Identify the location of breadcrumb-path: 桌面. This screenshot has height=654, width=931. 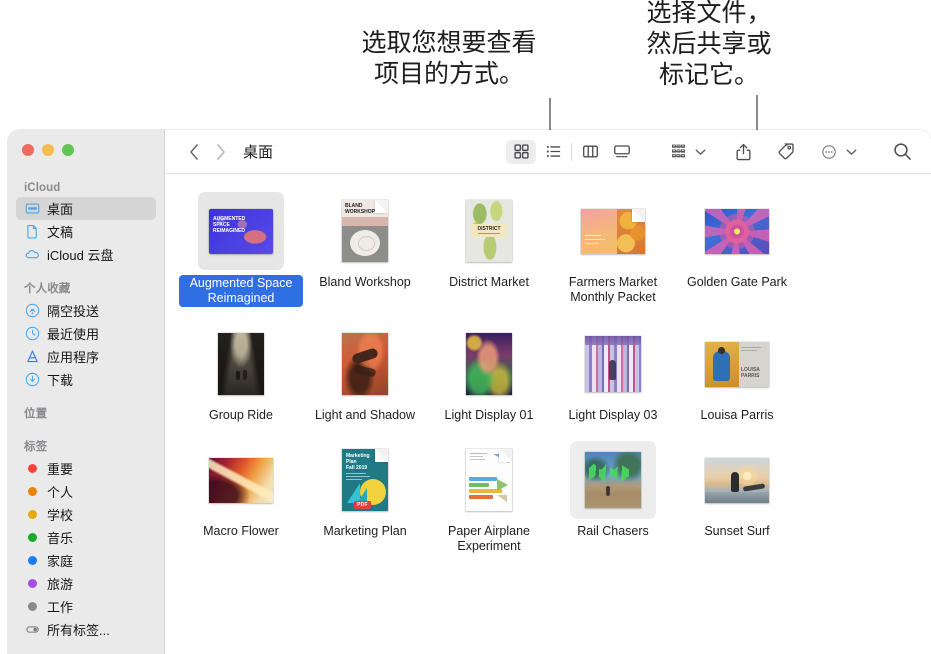
(258, 151).